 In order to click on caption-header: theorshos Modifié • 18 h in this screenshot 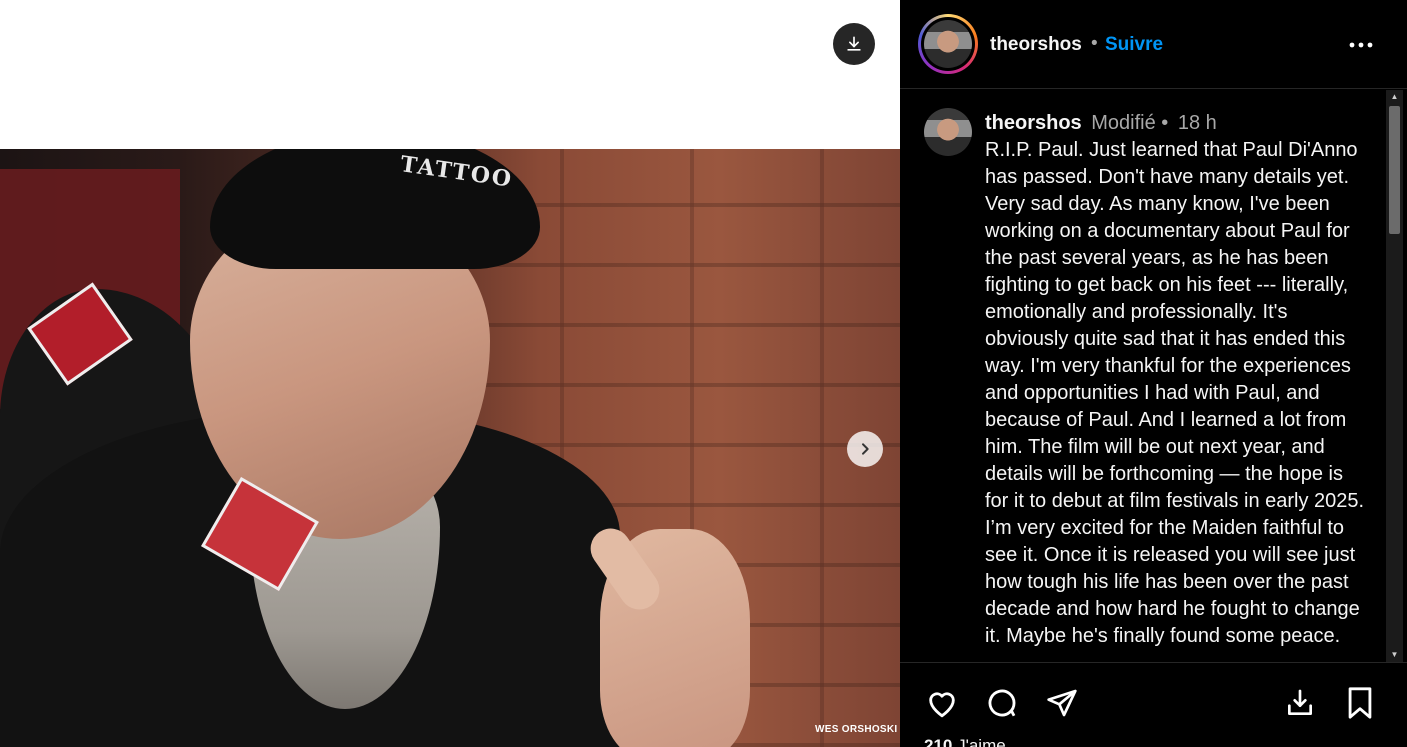, I will do `click(1101, 123)`.